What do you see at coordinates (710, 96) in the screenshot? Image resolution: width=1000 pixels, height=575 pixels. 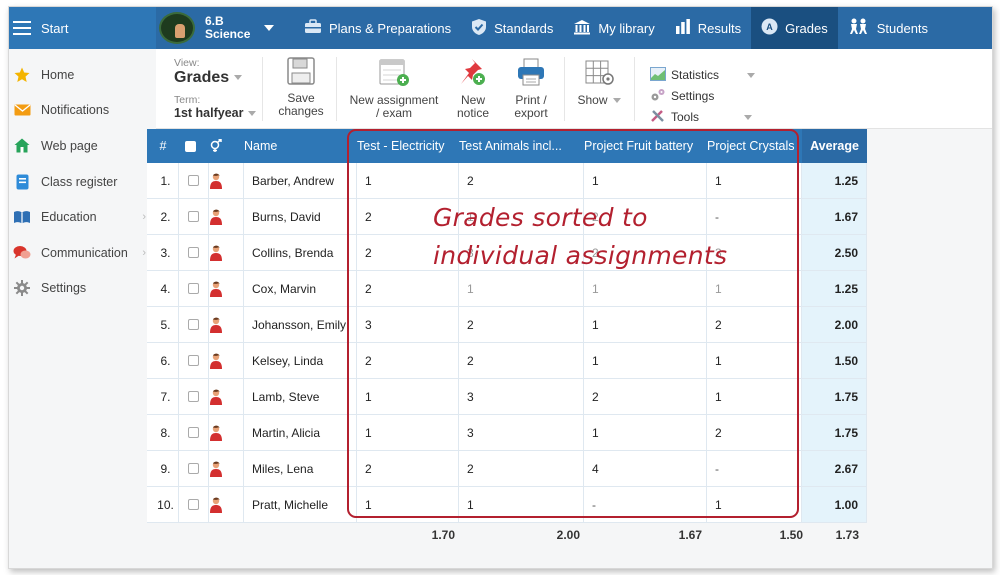 I see `settings-menu: Settings` at bounding box center [710, 96].